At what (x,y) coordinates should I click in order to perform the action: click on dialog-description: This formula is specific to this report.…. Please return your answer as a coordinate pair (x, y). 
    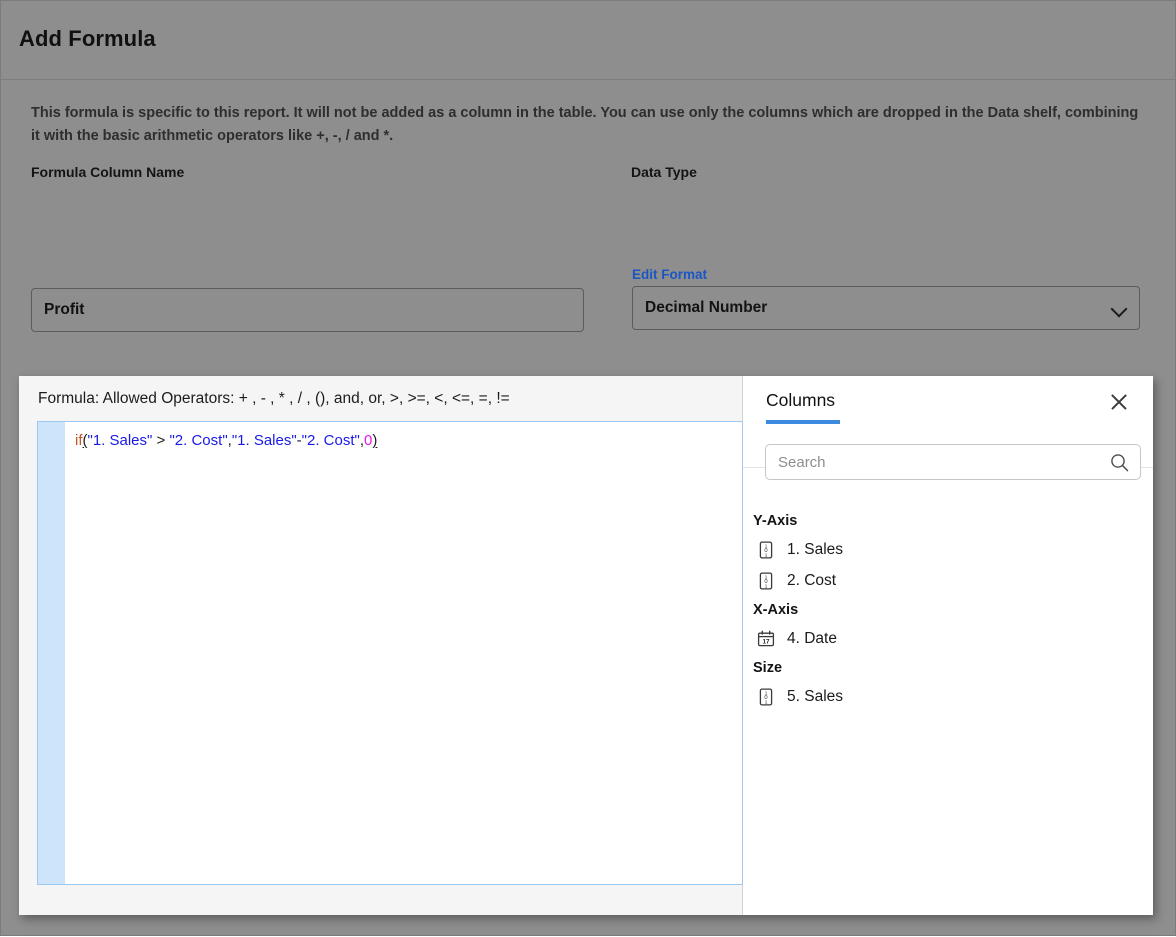
    Looking at the image, I should click on (585, 124).